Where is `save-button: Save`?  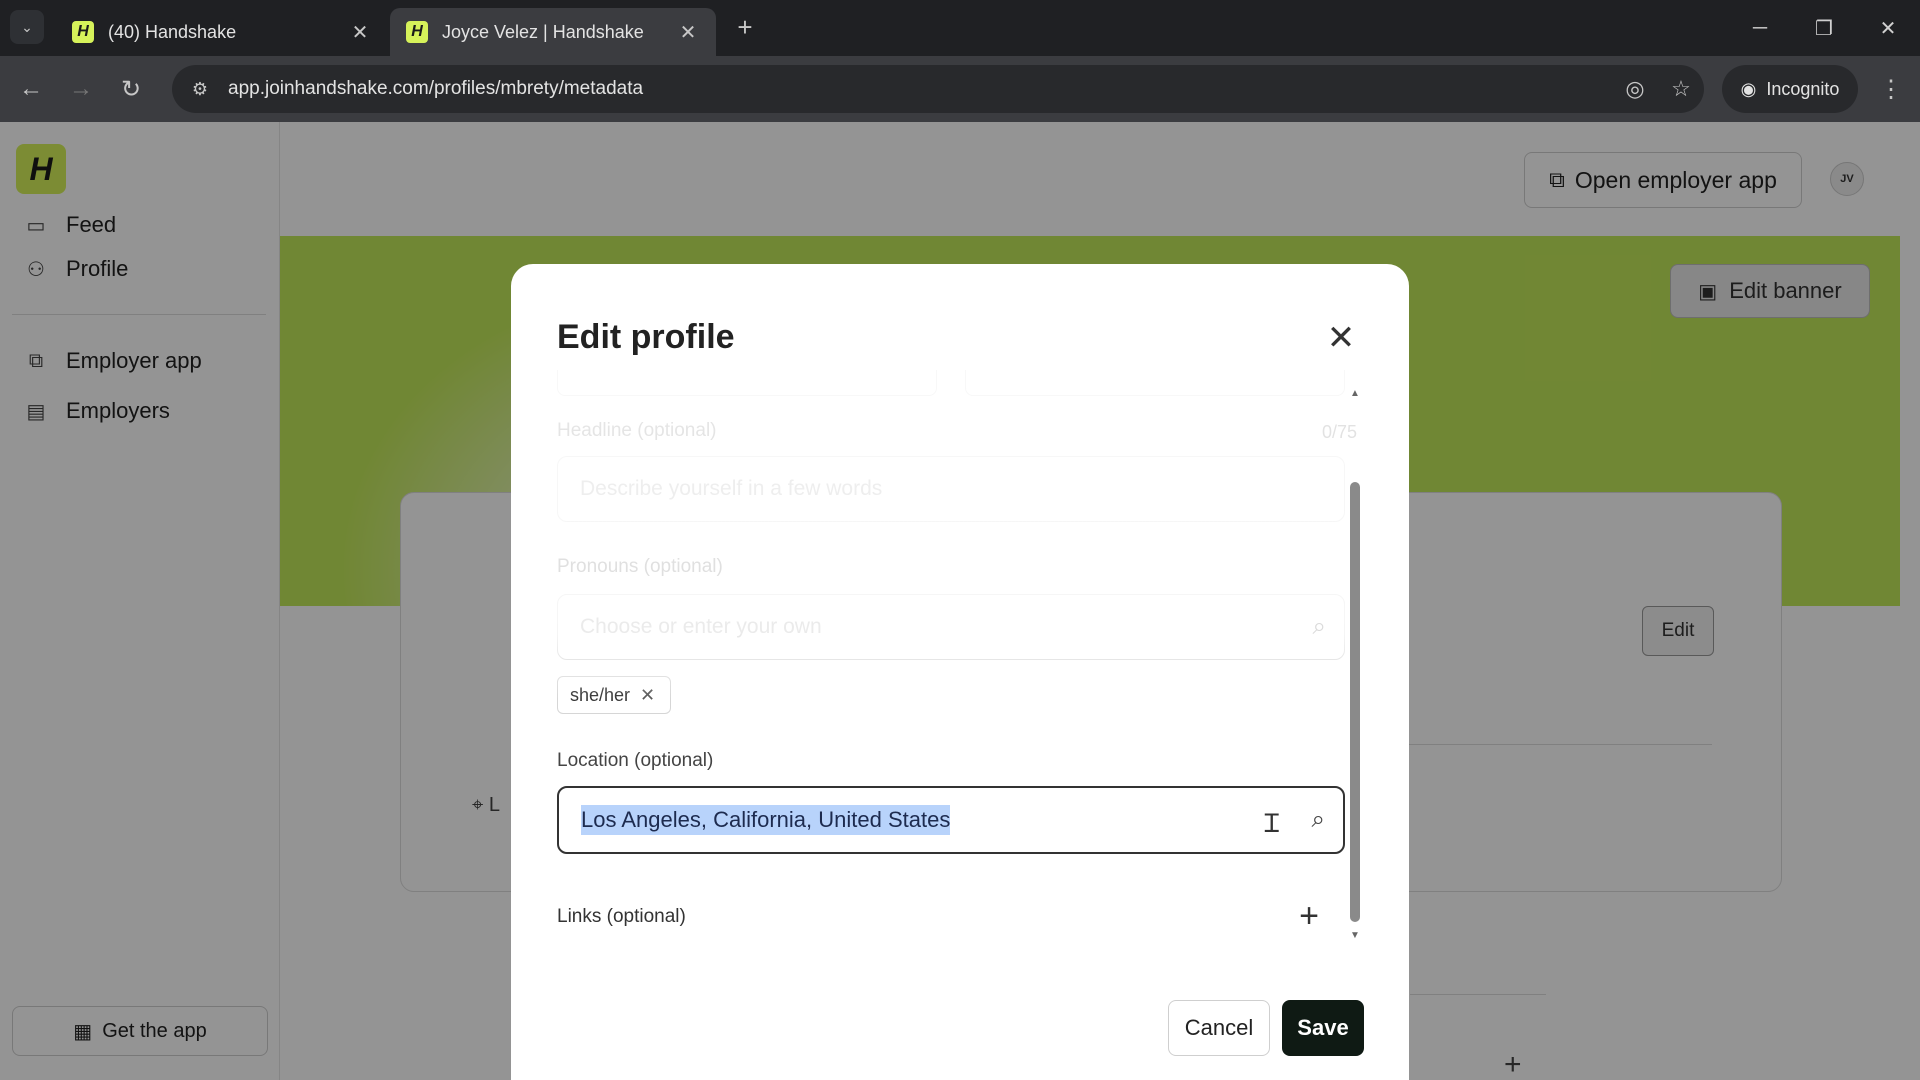
save-button: Save is located at coordinates (1323, 1028).